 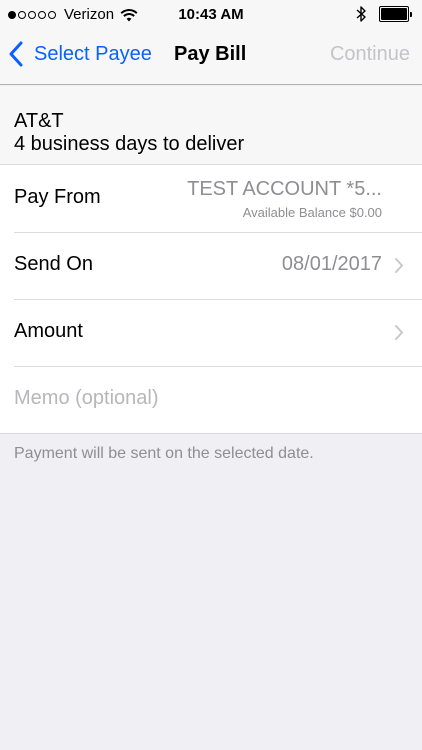 What do you see at coordinates (39, 121) in the screenshot?
I see `payee-name: AT&T` at bounding box center [39, 121].